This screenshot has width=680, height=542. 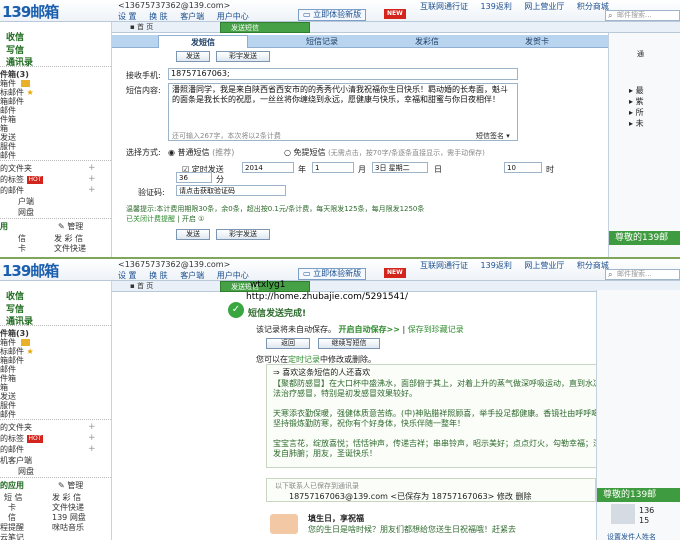 What do you see at coordinates (15, 295) in the screenshot?
I see `inbox-button-2: 收信` at bounding box center [15, 295].